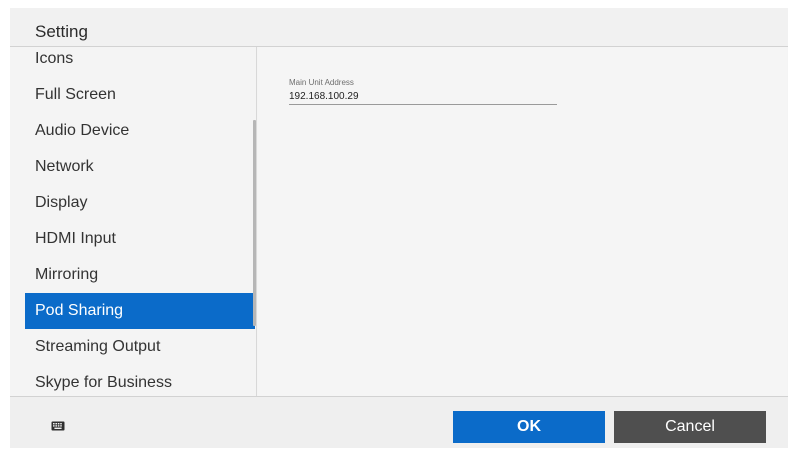 Image resolution: width=798 pixels, height=455 pixels. What do you see at coordinates (61, 31) in the screenshot?
I see `dialog-title: Setting` at bounding box center [61, 31].